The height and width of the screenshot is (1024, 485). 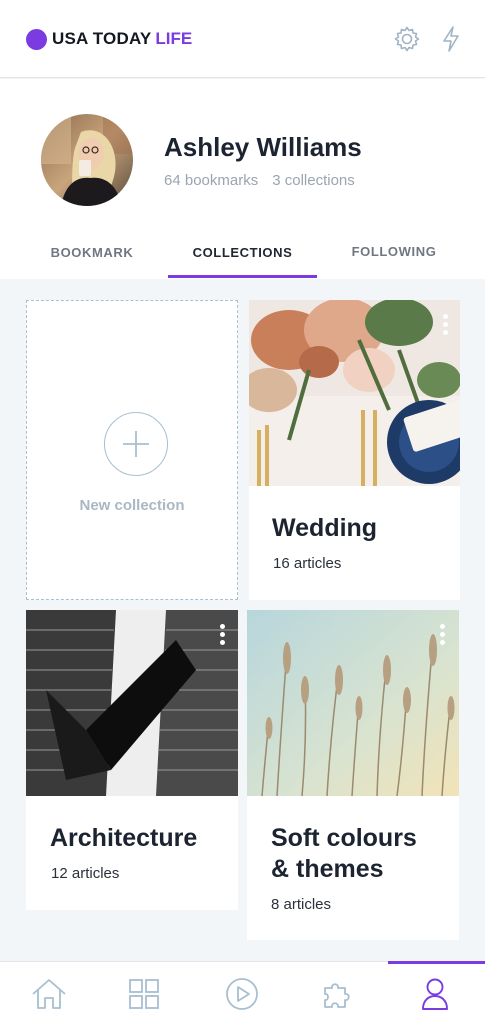 I want to click on play-icon, so click(x=242, y=994).